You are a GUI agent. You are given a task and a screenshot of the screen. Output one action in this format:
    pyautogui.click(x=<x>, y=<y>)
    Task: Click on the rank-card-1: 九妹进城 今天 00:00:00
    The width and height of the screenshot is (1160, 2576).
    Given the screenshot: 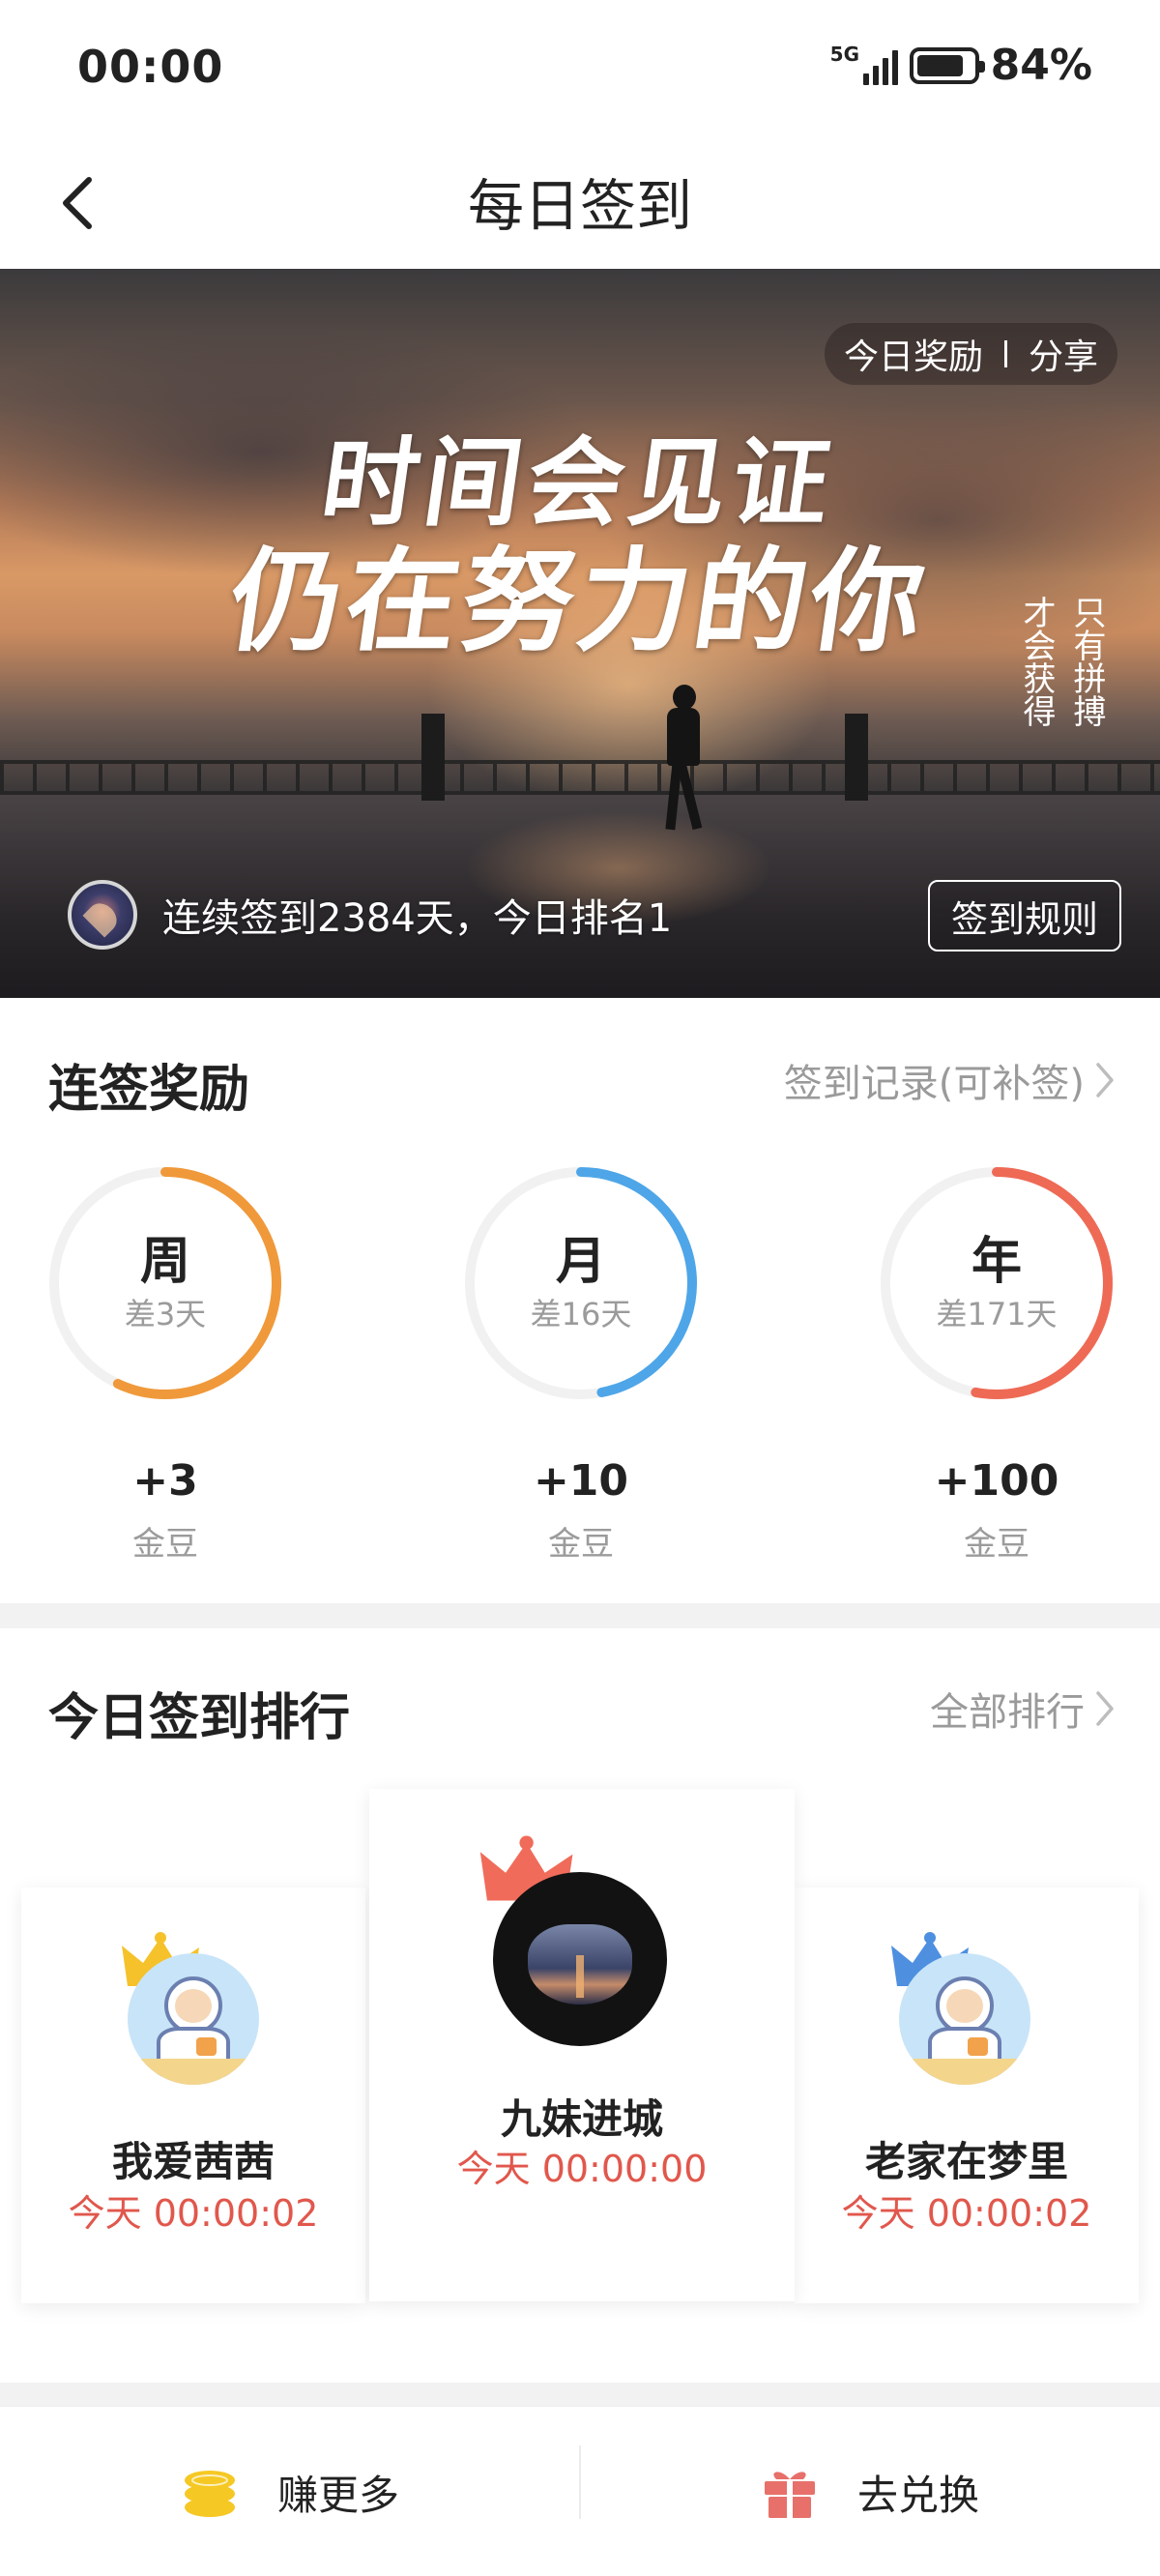 What is the action you would take?
    pyautogui.click(x=582, y=2045)
    